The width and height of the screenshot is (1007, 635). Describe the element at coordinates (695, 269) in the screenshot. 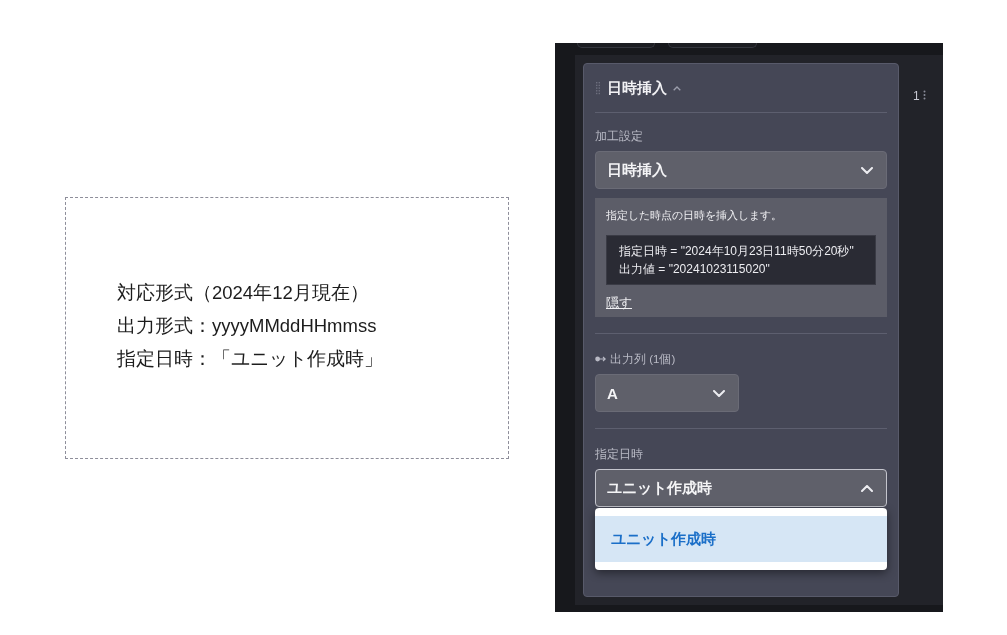

I see `example-line: 出力値 = "20241023115020"` at that location.